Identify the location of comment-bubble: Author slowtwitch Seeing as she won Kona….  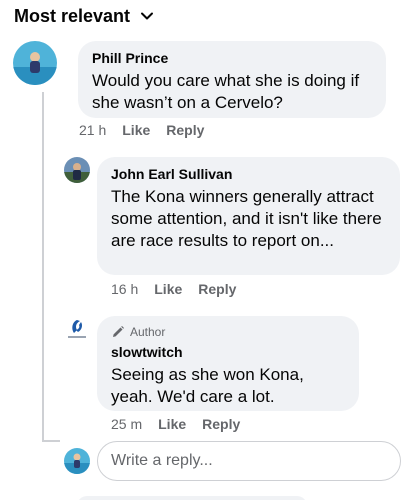
(228, 363).